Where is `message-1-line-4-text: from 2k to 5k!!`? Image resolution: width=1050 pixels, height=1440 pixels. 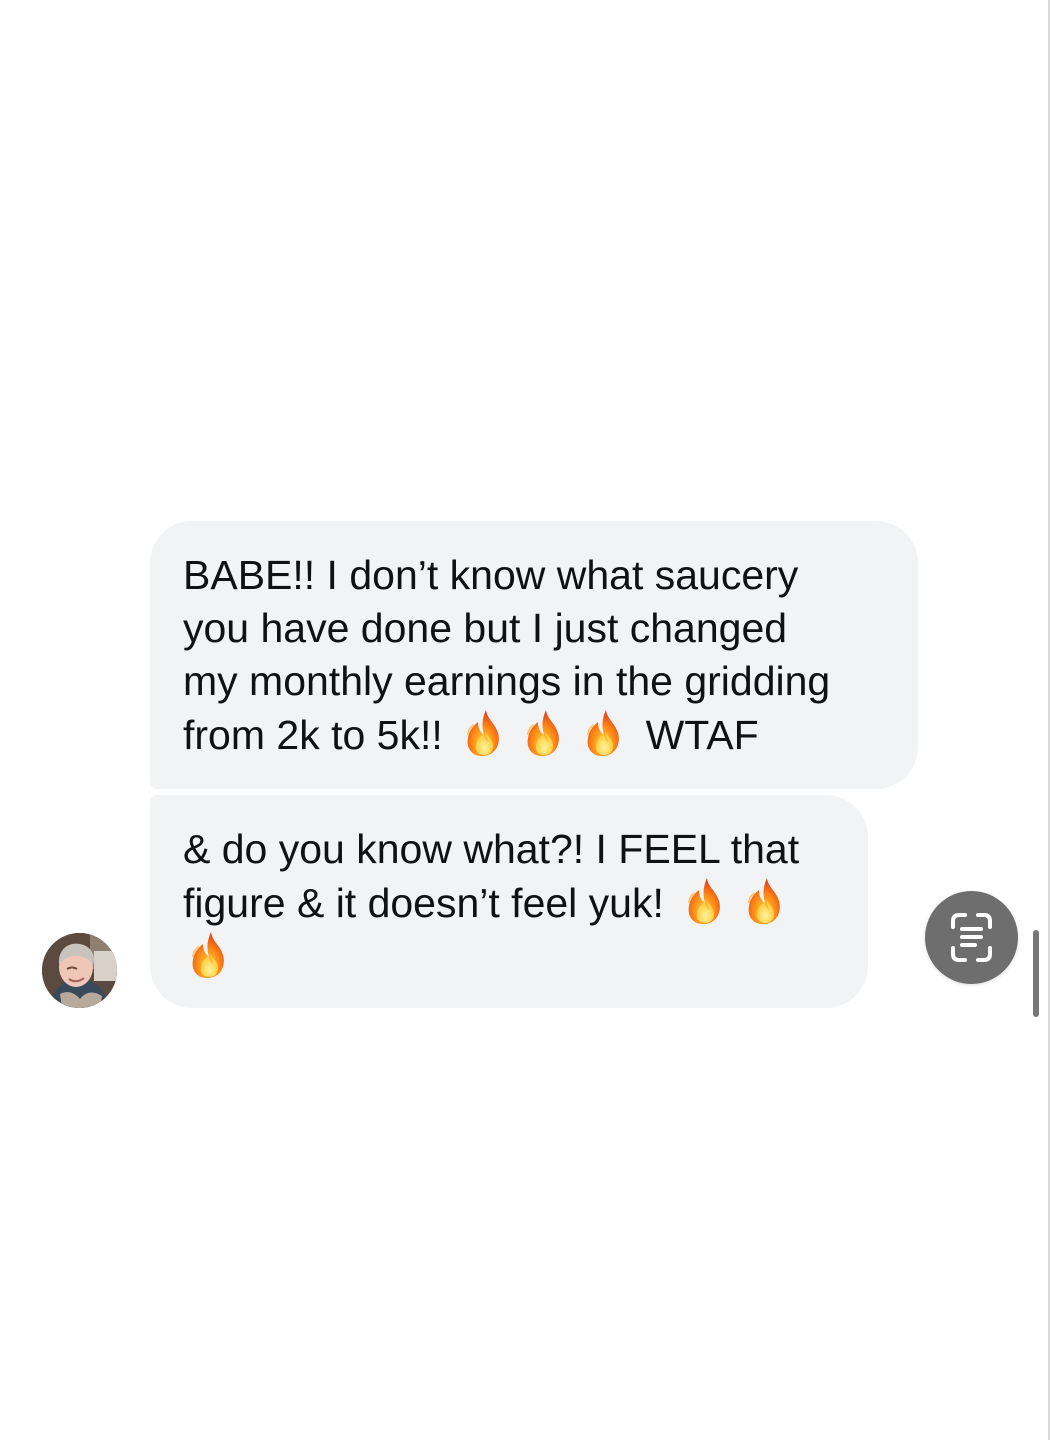 message-1-line-4-text: from 2k to 5k!! is located at coordinates (313, 735).